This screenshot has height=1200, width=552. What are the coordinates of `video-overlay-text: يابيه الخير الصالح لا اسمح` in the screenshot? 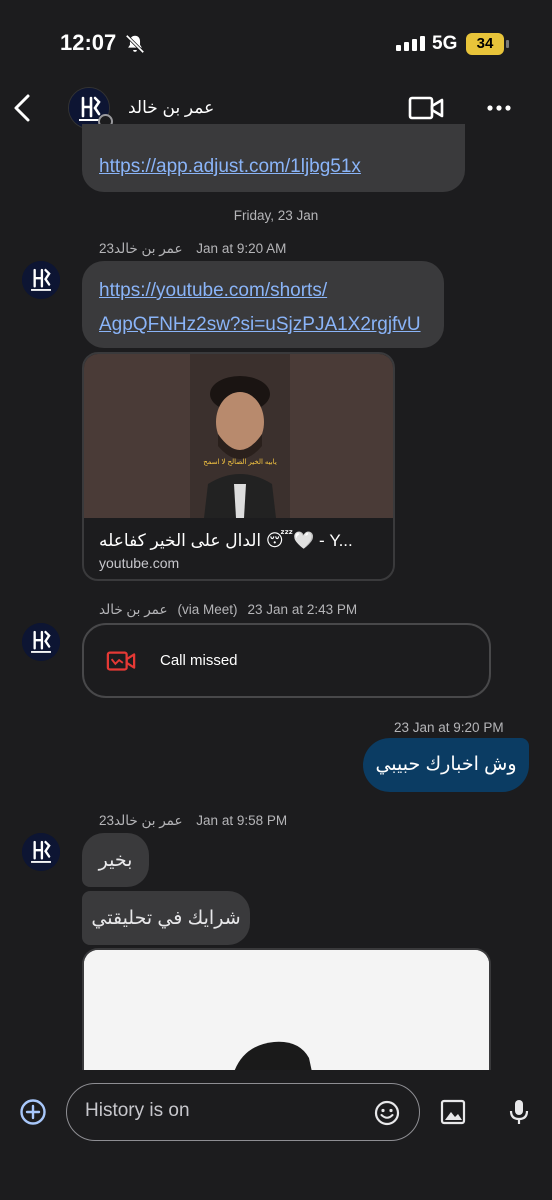 It's located at (240, 462).